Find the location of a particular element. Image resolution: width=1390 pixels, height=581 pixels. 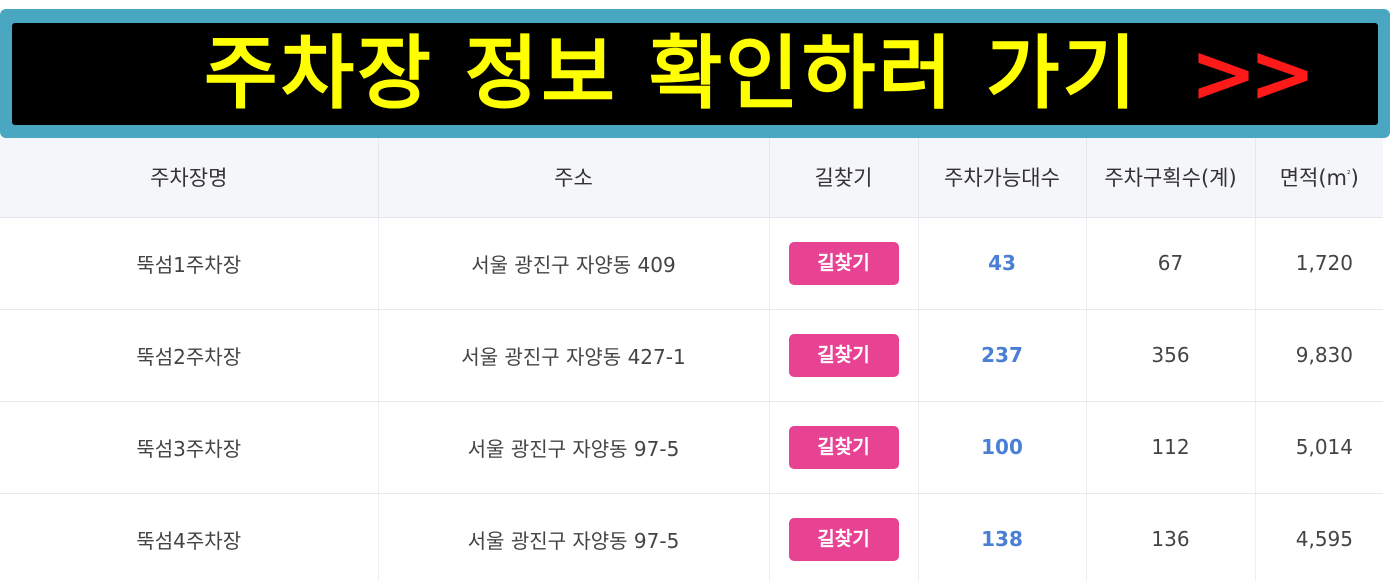

available-spaces-value: 237 is located at coordinates (1002, 355).